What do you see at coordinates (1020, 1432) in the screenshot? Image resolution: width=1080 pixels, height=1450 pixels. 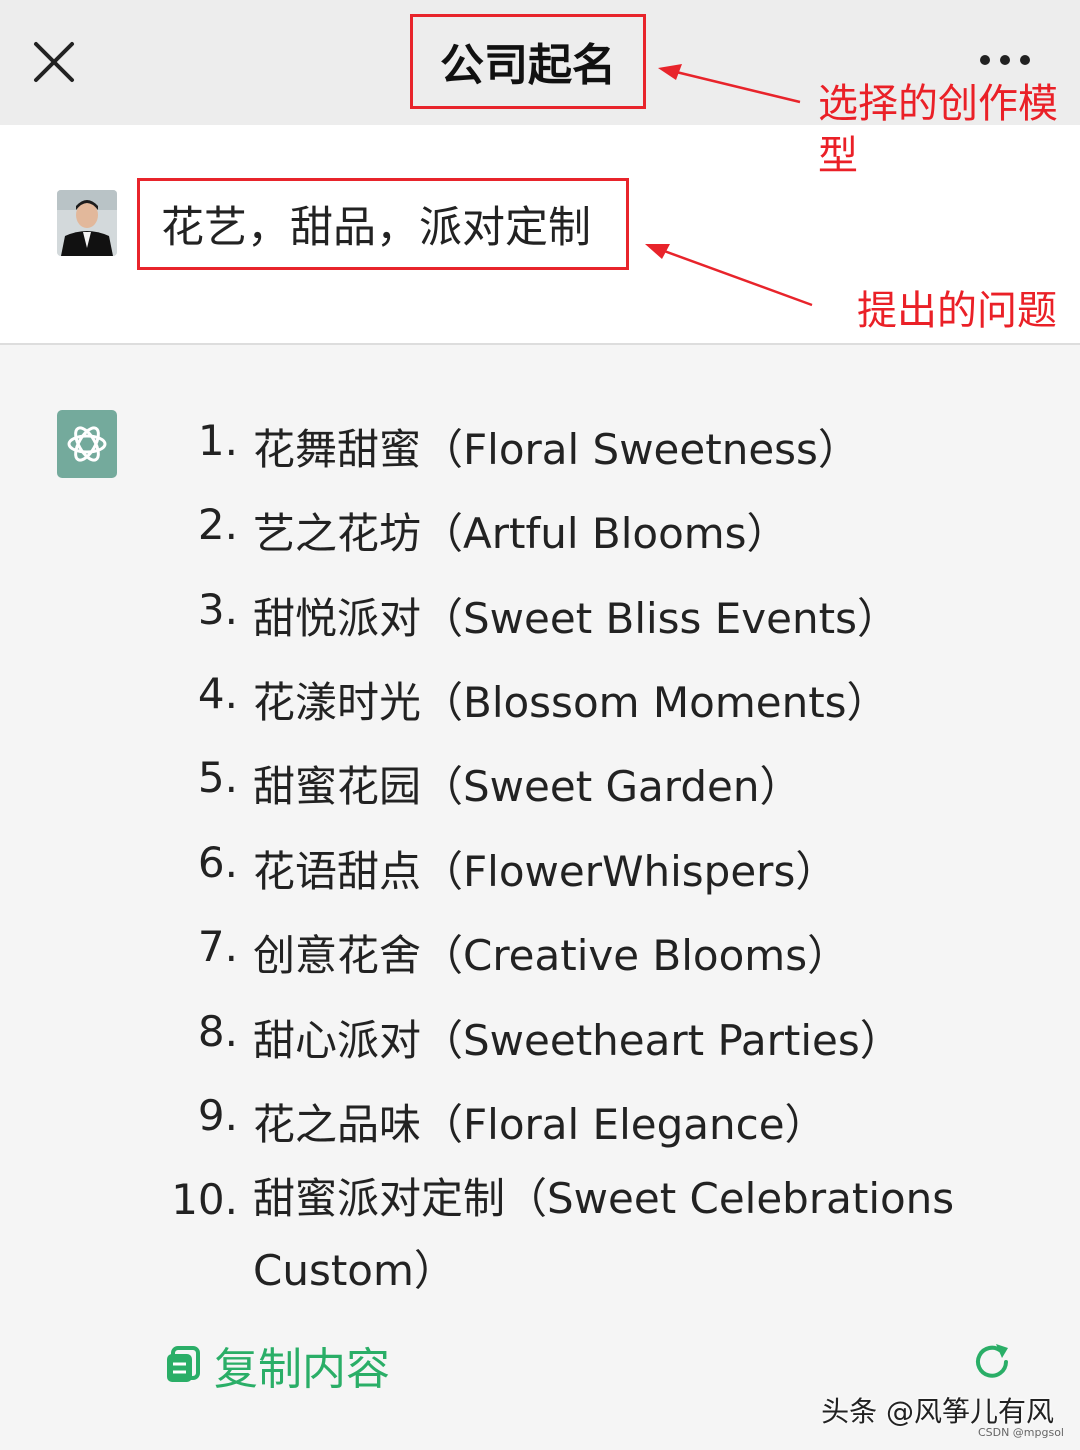 I see `csdn-watermark: CSDN @mpgsol` at bounding box center [1020, 1432].